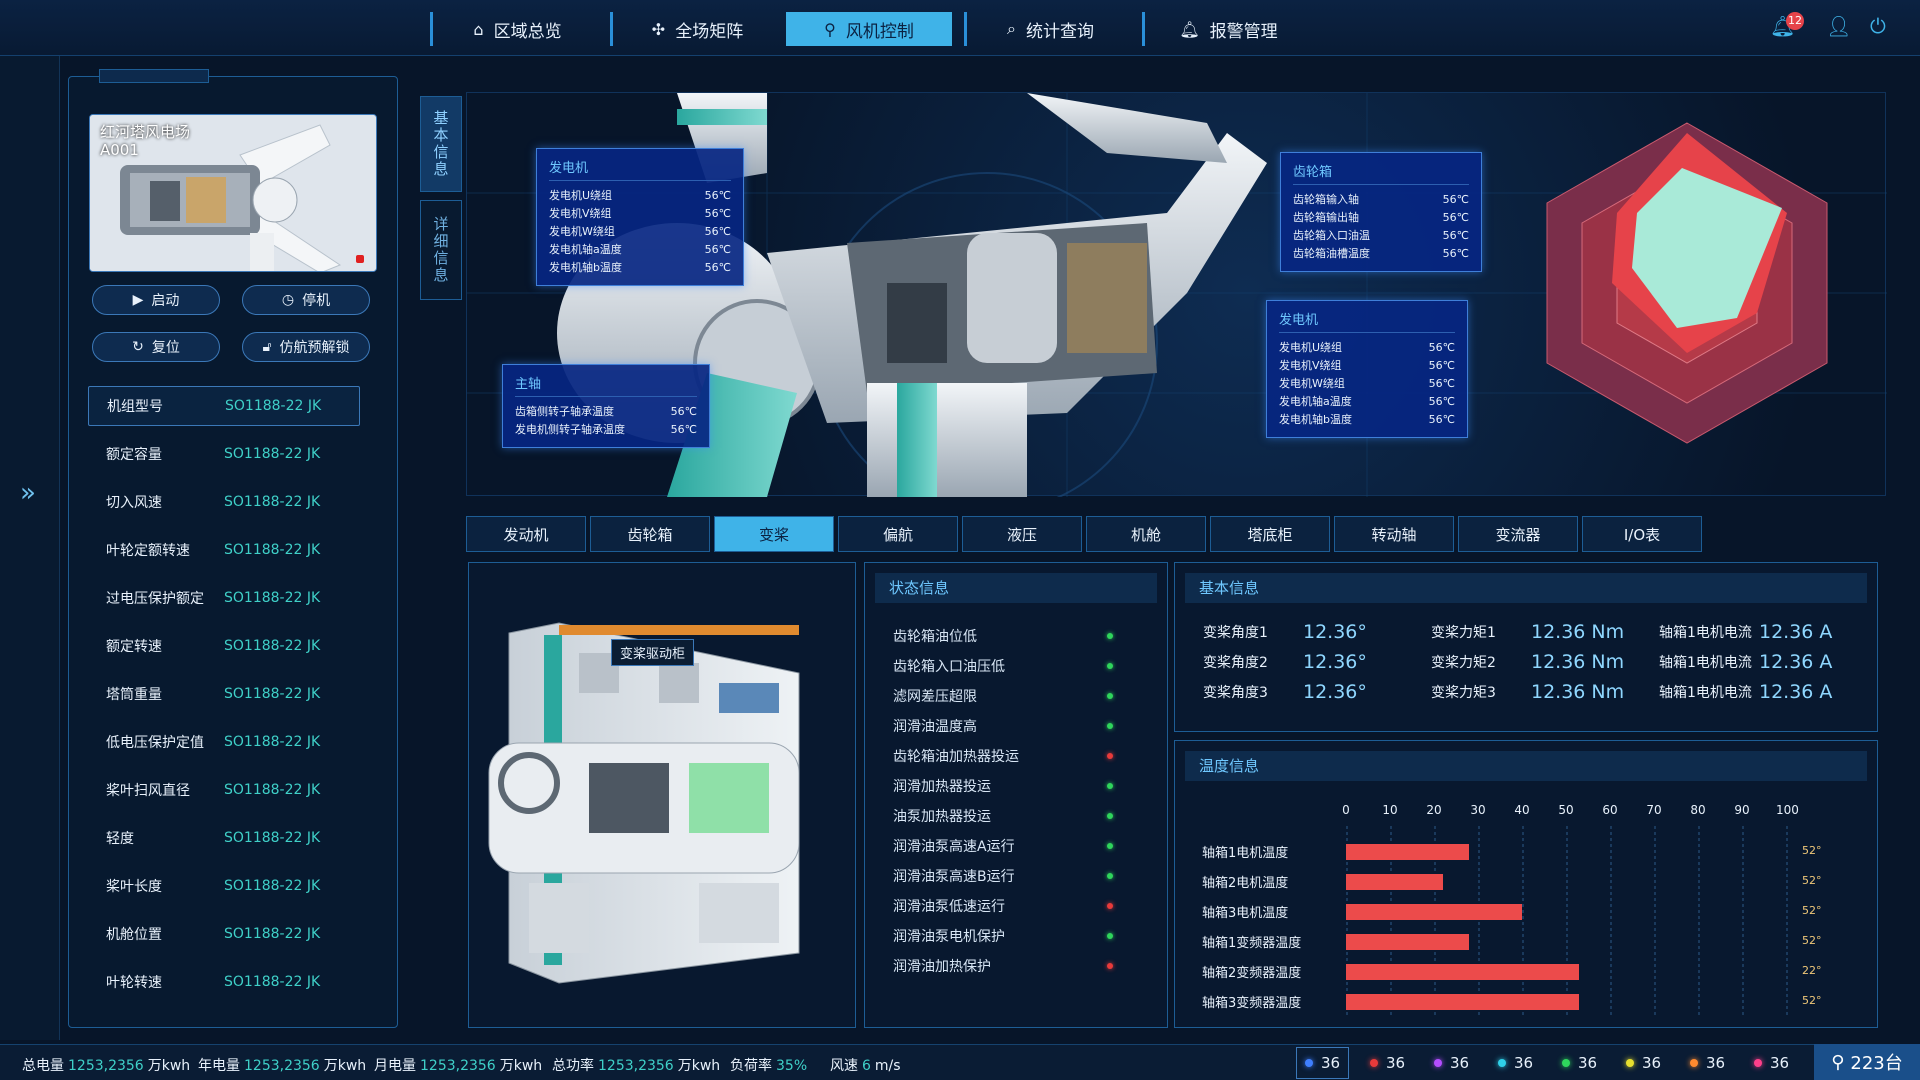 The height and width of the screenshot is (1080, 1920). What do you see at coordinates (224, 646) in the screenshot?
I see `spec-row: 额定转速 SO1188-22 JK` at bounding box center [224, 646].